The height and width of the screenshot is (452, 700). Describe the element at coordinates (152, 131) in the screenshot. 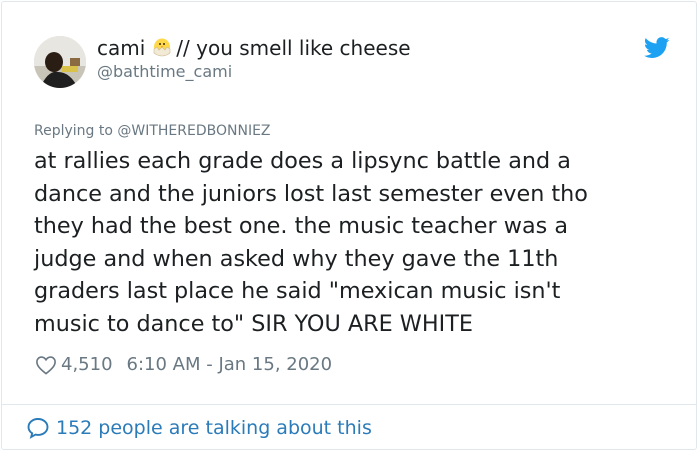

I see `replying-to: Replying to @WITHEREDBONNIEZ` at that location.